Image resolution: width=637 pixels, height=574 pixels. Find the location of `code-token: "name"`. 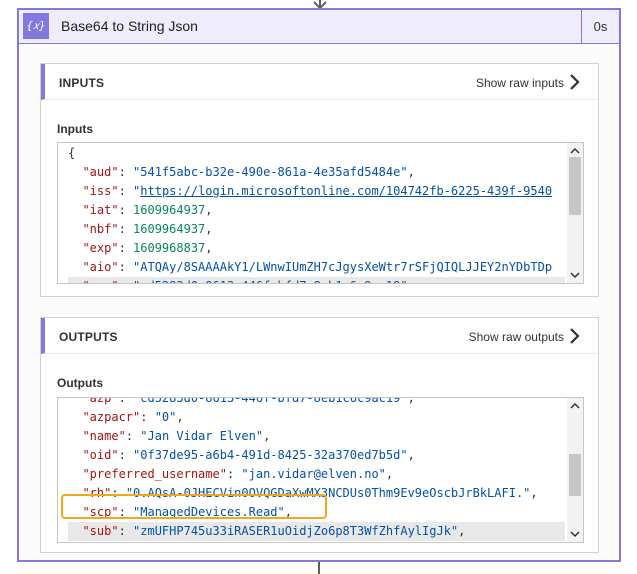

code-token: "name" is located at coordinates (104, 436).